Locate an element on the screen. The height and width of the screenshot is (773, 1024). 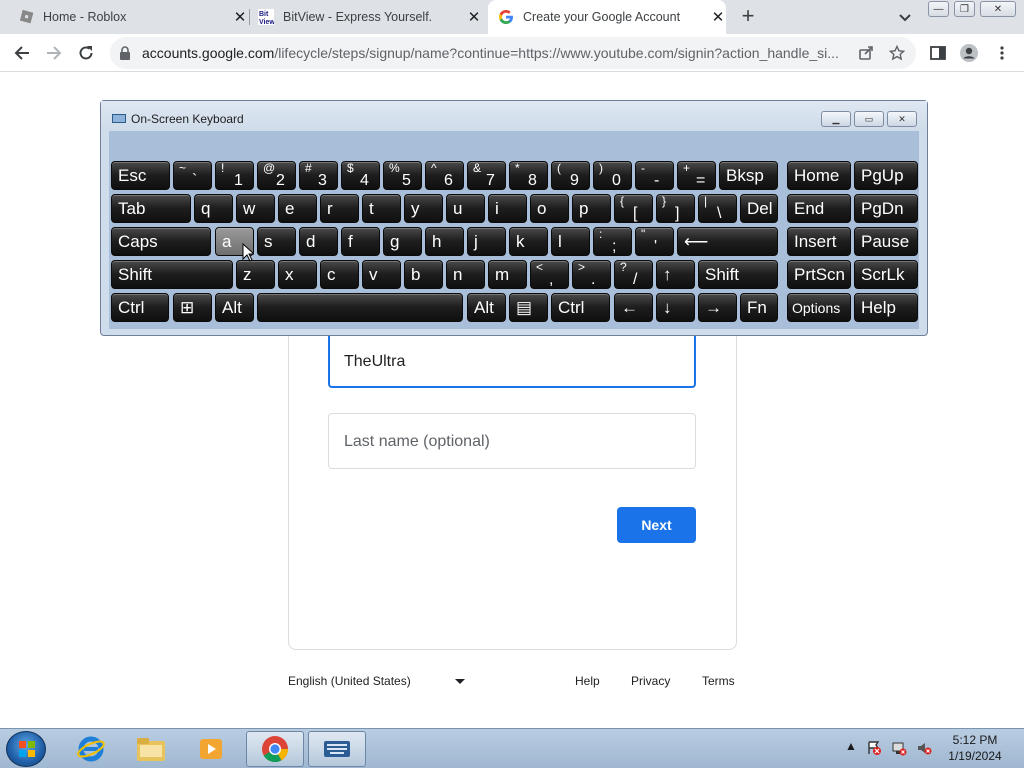
key-j: j is located at coordinates (486, 241).